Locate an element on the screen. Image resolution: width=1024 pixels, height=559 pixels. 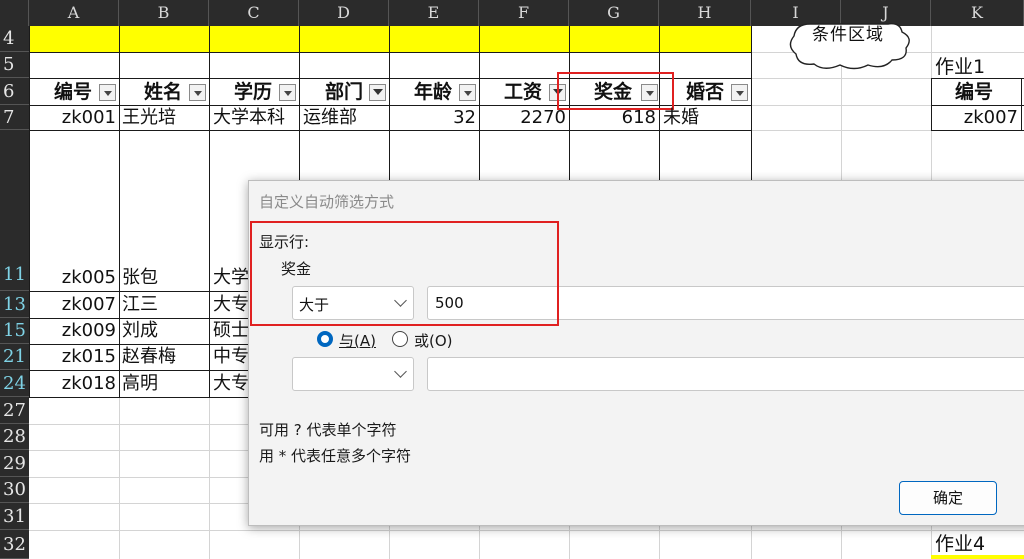
cloud-callout-text: 条件区域 is located at coordinates (848, 35).